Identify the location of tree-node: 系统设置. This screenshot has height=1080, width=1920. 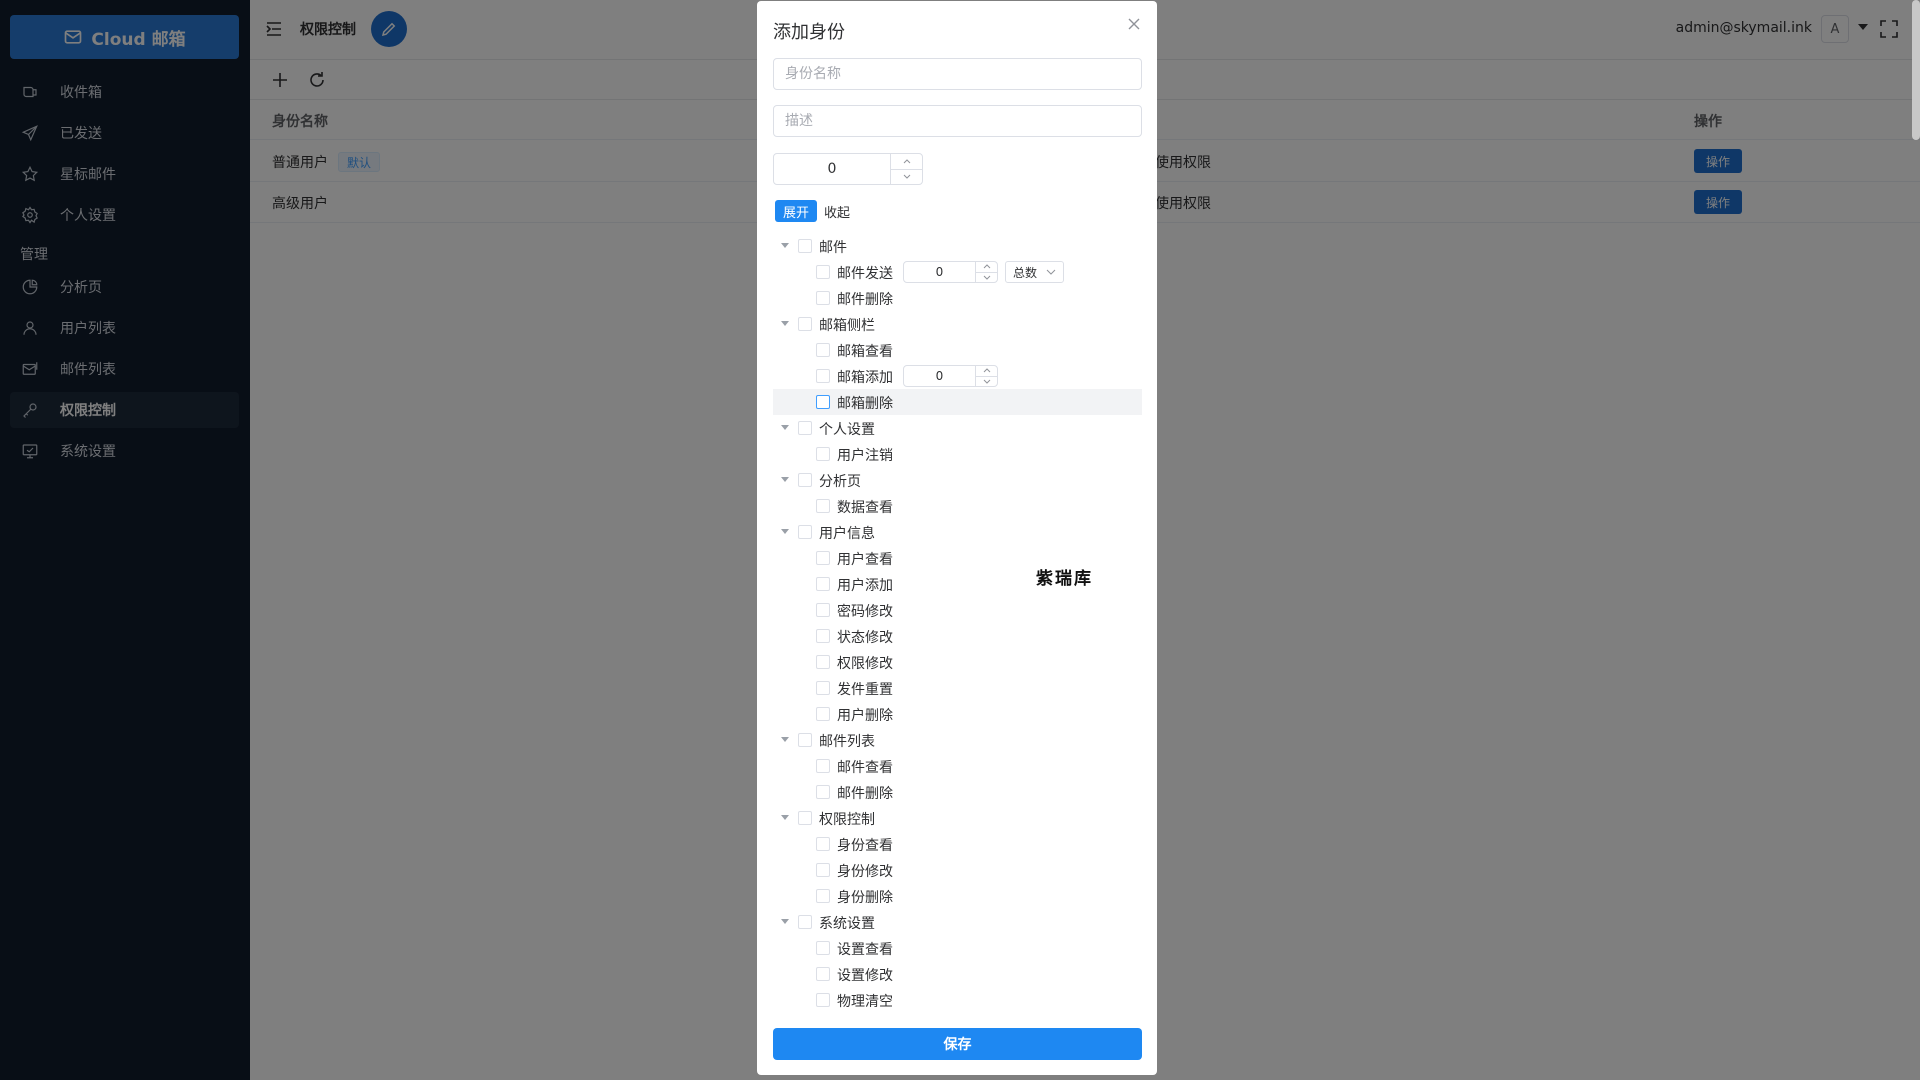
(957, 922).